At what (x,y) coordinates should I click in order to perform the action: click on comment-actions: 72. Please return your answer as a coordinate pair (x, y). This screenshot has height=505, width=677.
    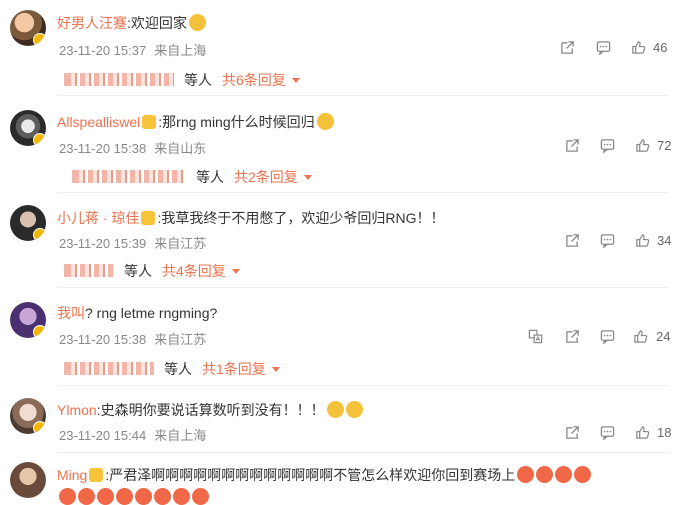
    Looking at the image, I should click on (617, 146).